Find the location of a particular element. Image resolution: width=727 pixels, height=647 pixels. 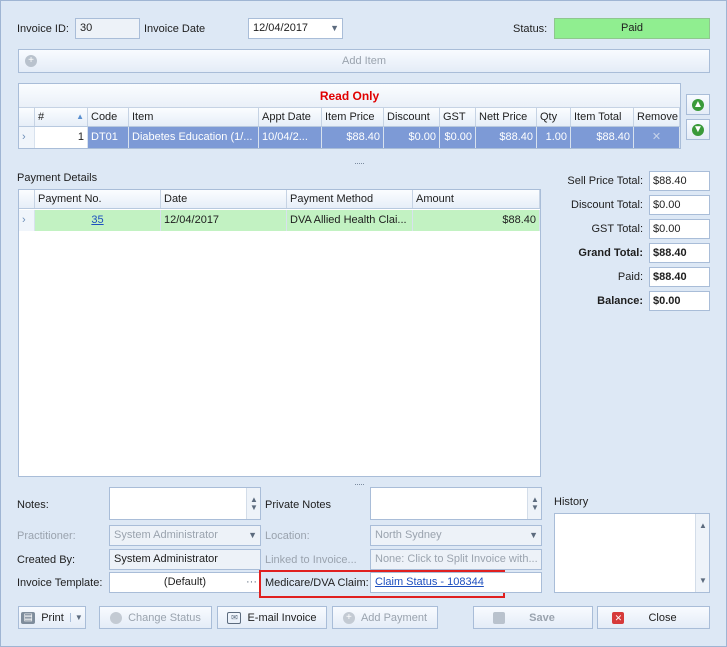

payment-date: 12/04/2017 is located at coordinates (224, 220).